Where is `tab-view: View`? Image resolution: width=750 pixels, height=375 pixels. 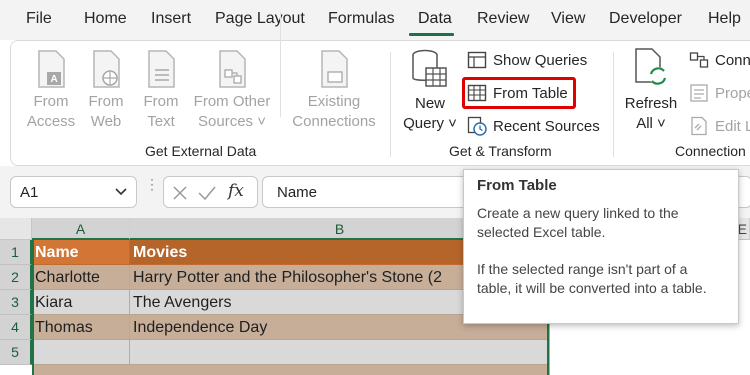
tab-view: View is located at coordinates (568, 19).